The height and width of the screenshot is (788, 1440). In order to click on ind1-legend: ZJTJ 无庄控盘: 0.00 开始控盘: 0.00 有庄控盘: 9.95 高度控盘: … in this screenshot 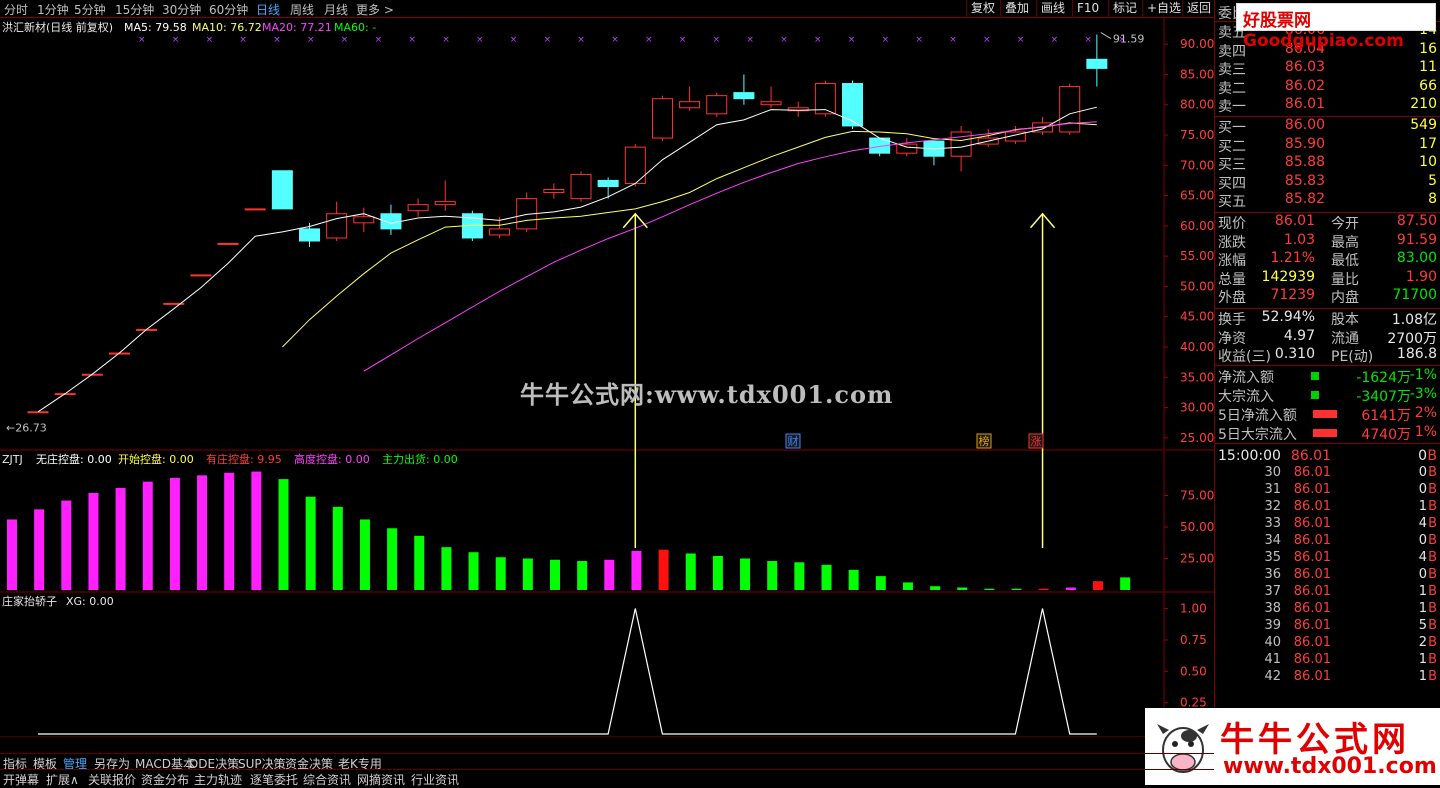, I will do `click(230, 459)`.